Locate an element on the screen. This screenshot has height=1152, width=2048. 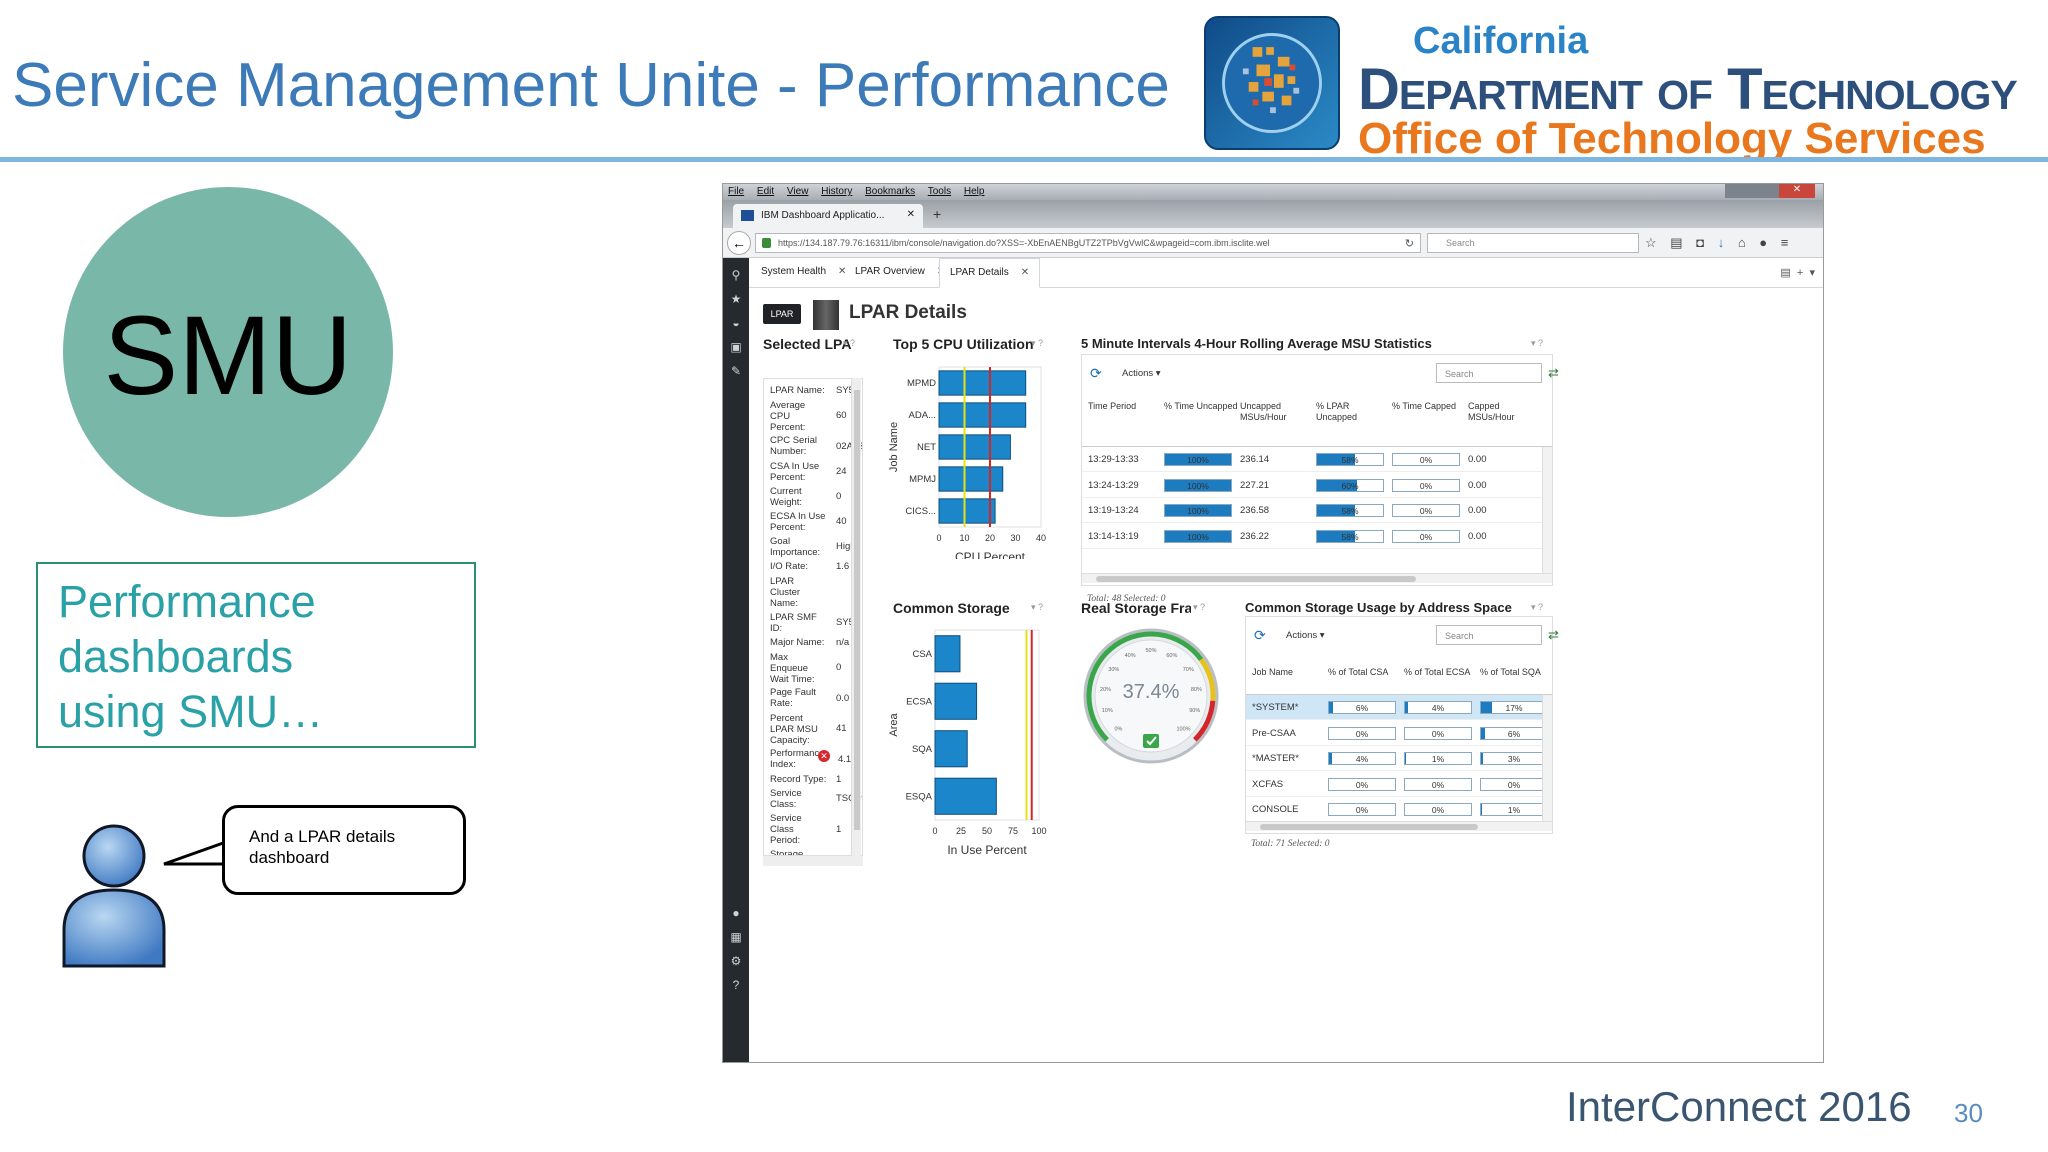
dashboard-gauge-icon: ◒ is located at coordinates (736, 323).